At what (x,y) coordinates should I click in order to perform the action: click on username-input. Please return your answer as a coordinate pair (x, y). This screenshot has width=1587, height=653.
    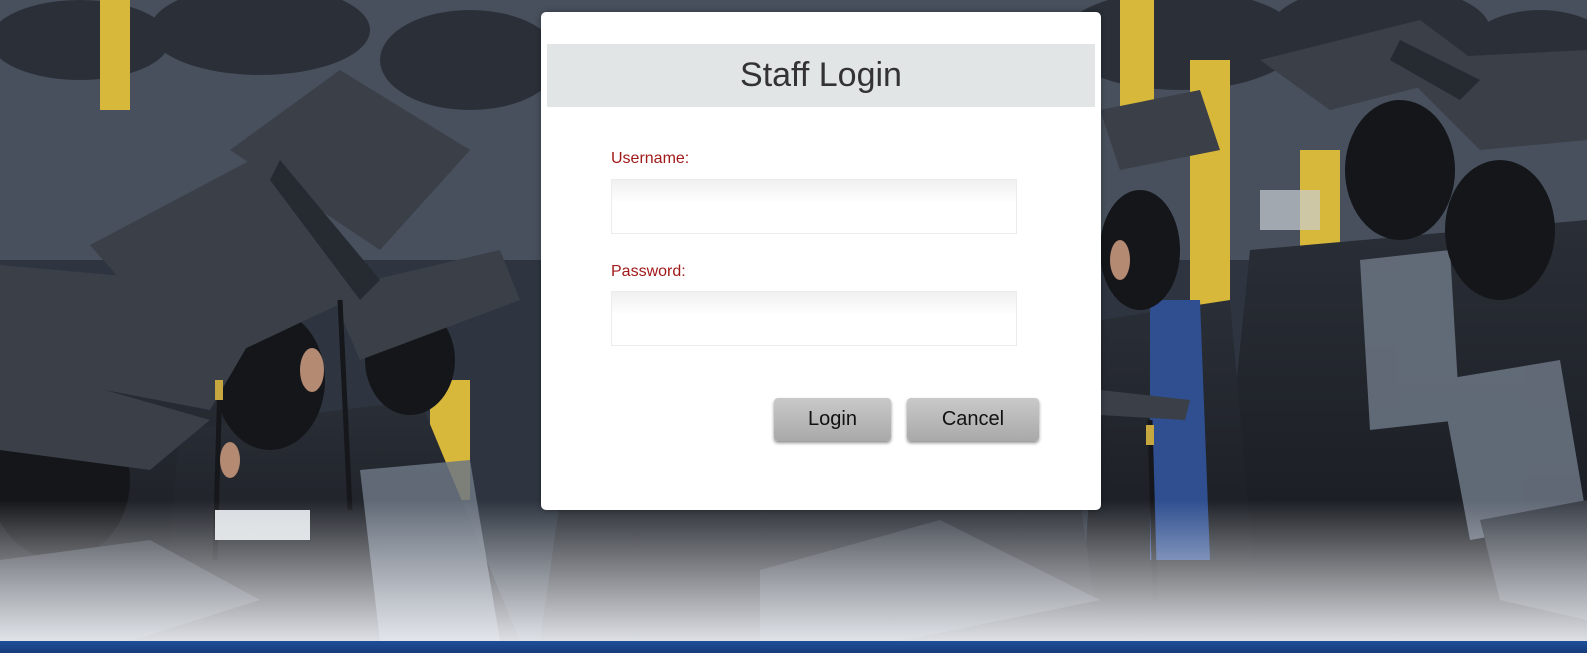
    Looking at the image, I should click on (814, 206).